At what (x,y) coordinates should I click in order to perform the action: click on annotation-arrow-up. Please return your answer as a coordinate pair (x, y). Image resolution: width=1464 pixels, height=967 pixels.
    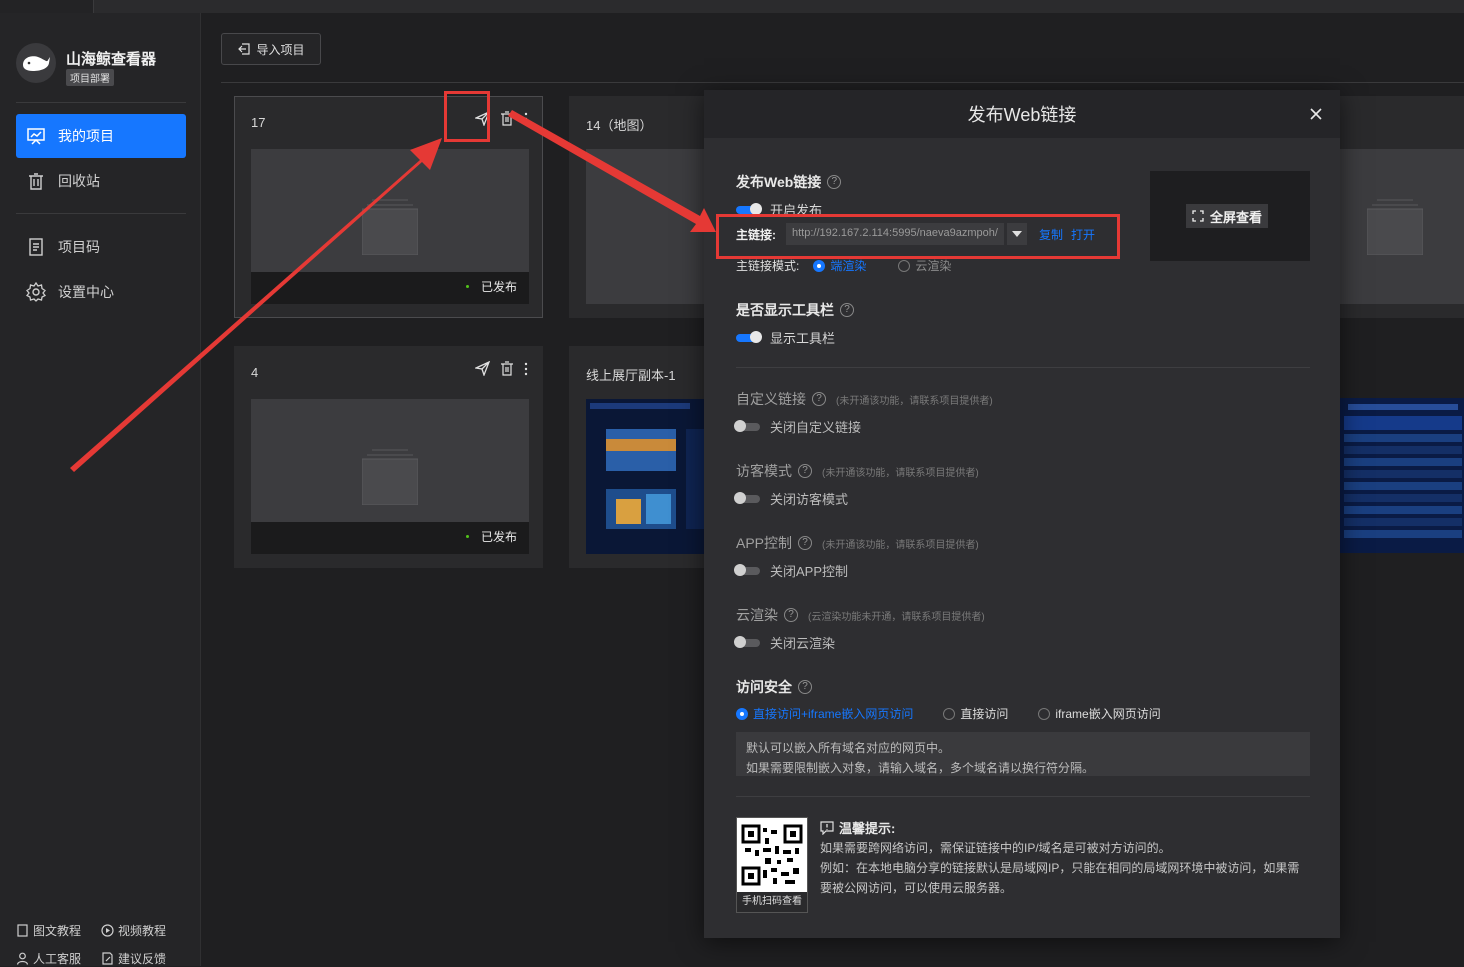
    Looking at the image, I should click on (256, 305).